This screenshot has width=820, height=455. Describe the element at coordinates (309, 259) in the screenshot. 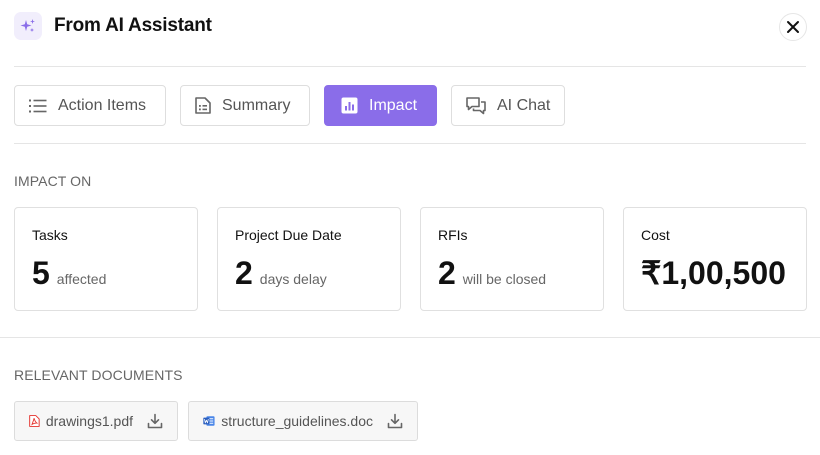

I see `impact-card-due-date: Project Due Date 2 days delay` at that location.